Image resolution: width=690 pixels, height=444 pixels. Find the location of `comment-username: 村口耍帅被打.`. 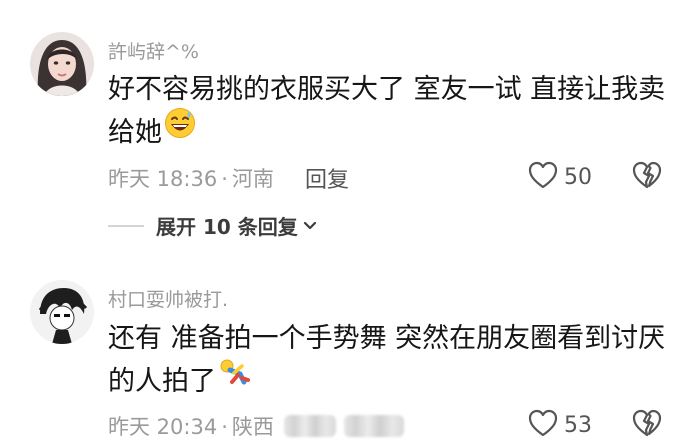

comment-username: 村口耍帅被打. is located at coordinates (168, 298).